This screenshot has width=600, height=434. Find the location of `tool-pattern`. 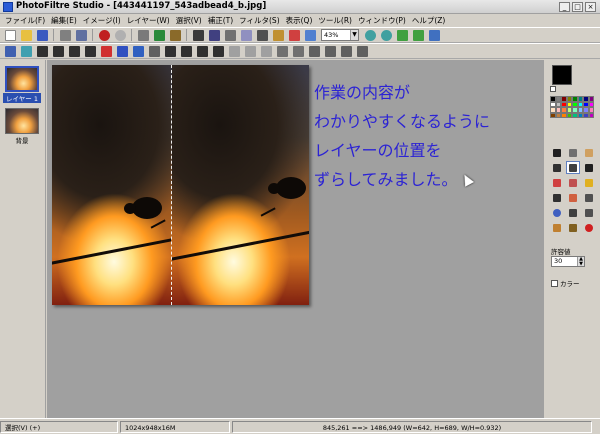

tool-pattern is located at coordinates (573, 227).